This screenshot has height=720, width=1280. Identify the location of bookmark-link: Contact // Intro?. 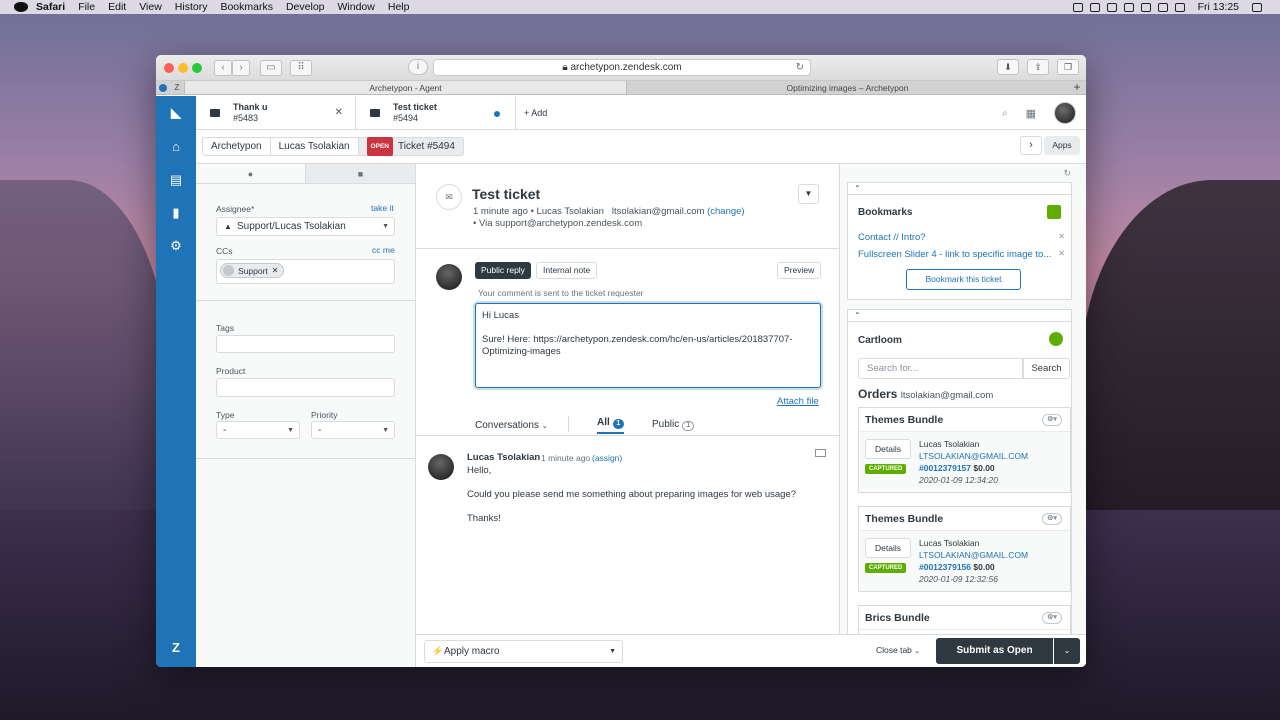
(957, 237).